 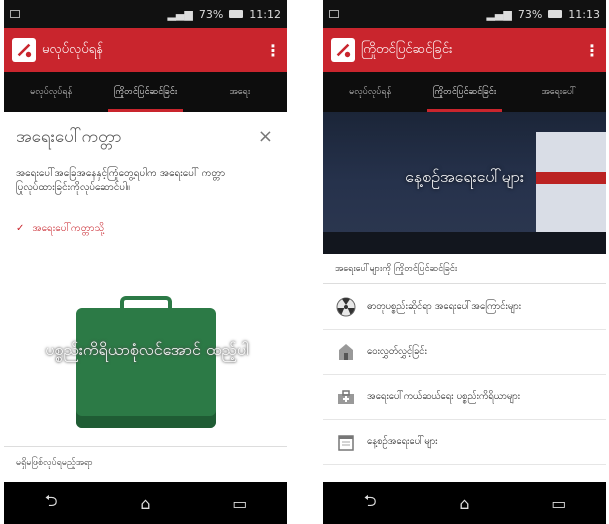 I want to click on calendar-icon, so click(x=346, y=442).